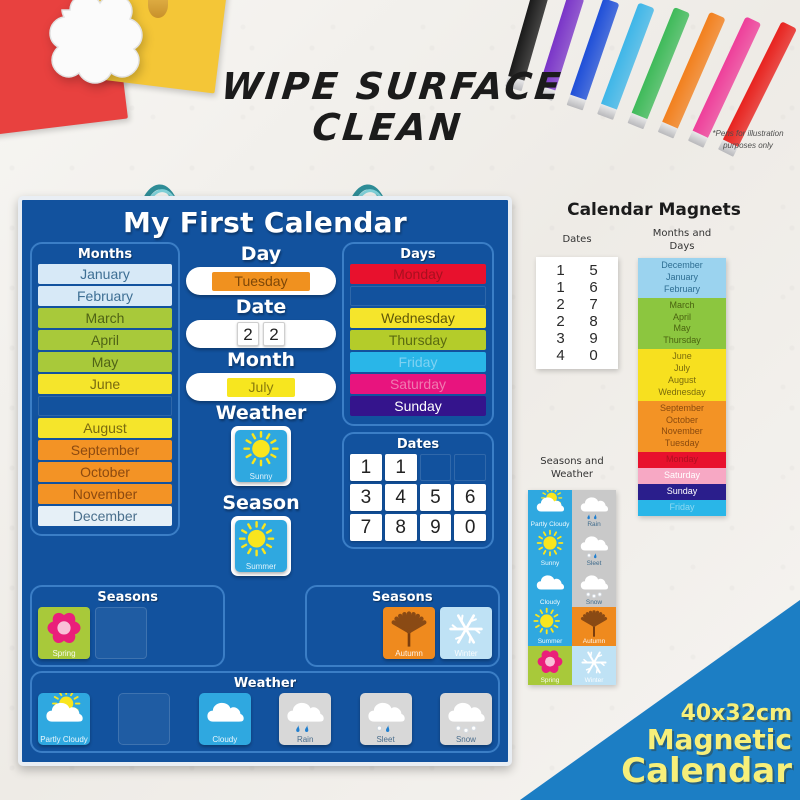 Image resolution: width=800 pixels, height=800 pixels. I want to click on season-slot: Summer, so click(261, 546).